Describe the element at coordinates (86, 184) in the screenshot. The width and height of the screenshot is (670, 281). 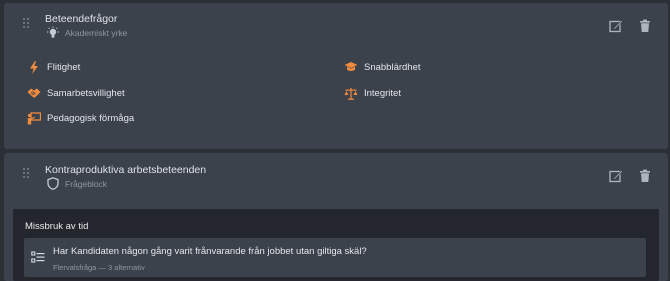
I see `card-subtitle: Frågeblock` at that location.